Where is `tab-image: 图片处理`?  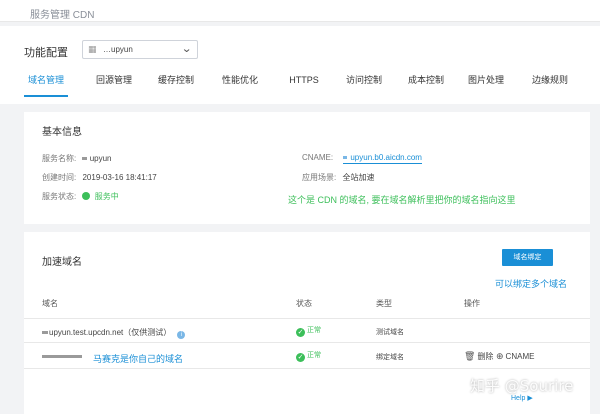
tab-image: 图片处理 is located at coordinates (486, 84).